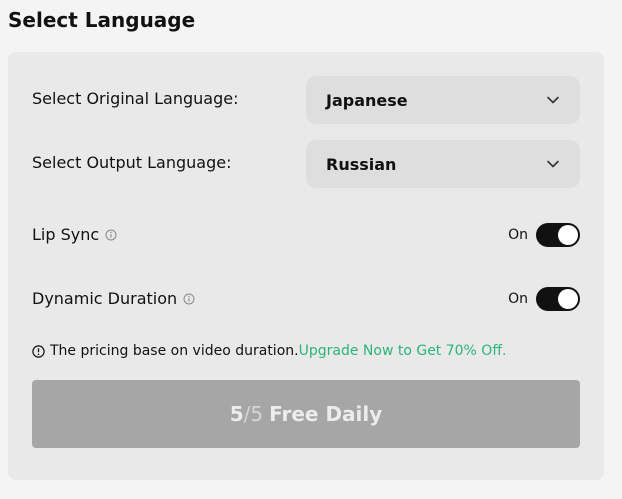  I want to click on dynamic-duration-state: On, so click(518, 299).